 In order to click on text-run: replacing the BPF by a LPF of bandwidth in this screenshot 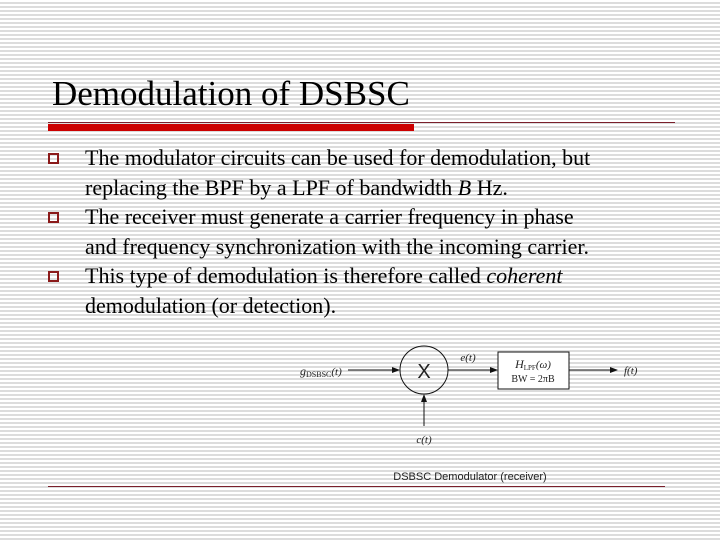, I will do `click(271, 187)`.